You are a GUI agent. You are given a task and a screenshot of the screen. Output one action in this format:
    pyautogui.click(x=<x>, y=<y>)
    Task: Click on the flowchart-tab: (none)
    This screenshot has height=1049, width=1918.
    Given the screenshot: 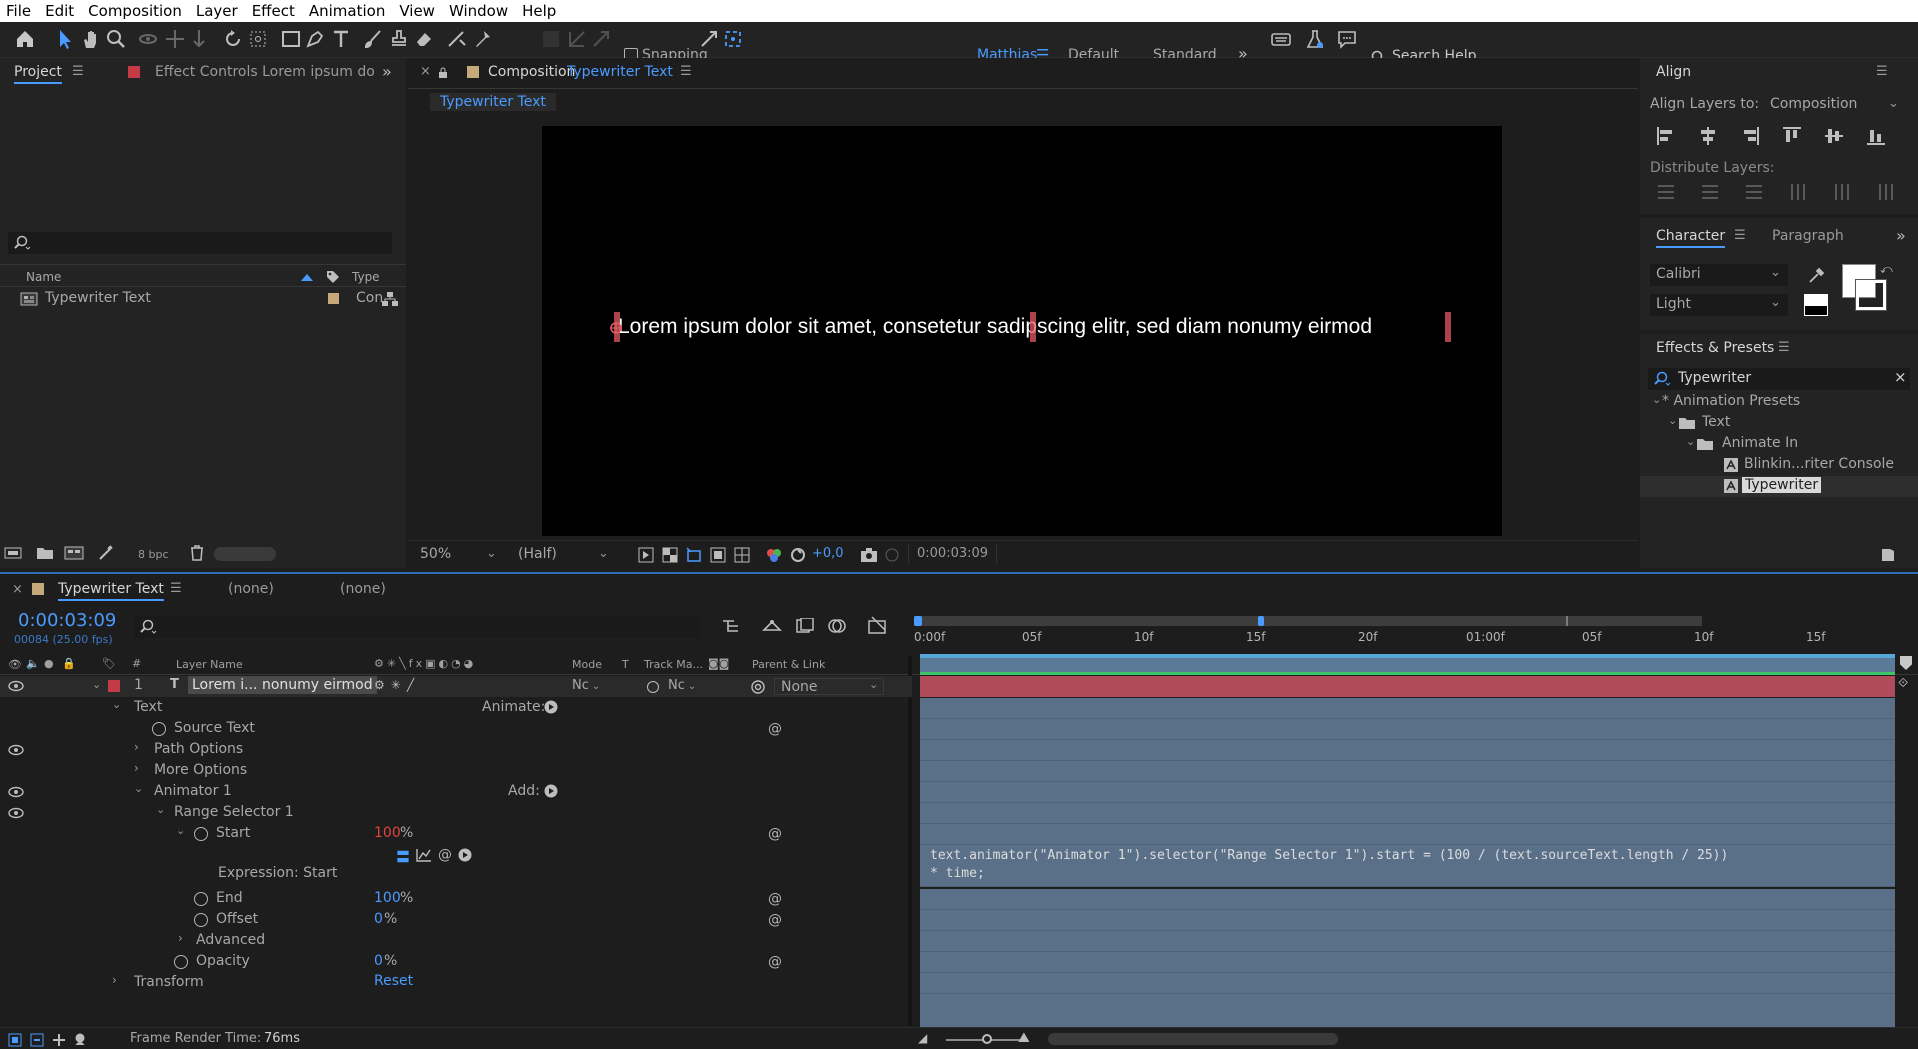 What is the action you would take?
    pyautogui.click(x=363, y=589)
    